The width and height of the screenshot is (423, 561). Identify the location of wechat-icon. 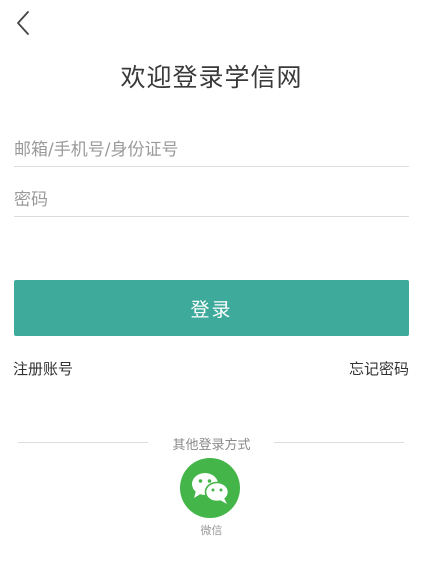
(211, 488).